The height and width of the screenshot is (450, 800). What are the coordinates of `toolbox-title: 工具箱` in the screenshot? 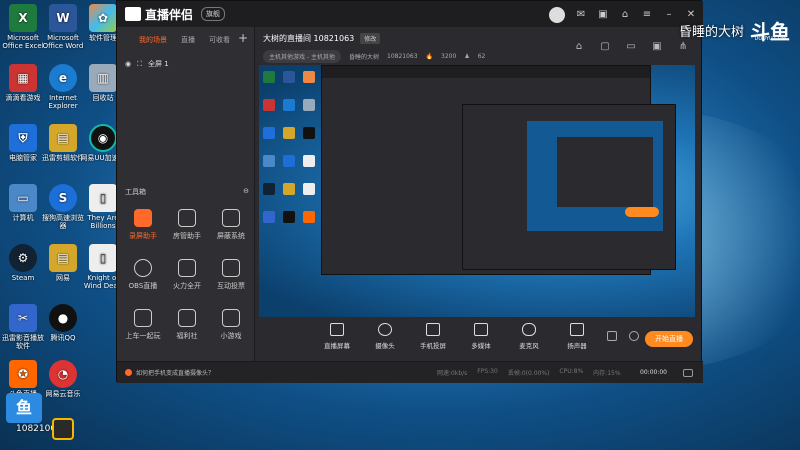 It's located at (135, 192).